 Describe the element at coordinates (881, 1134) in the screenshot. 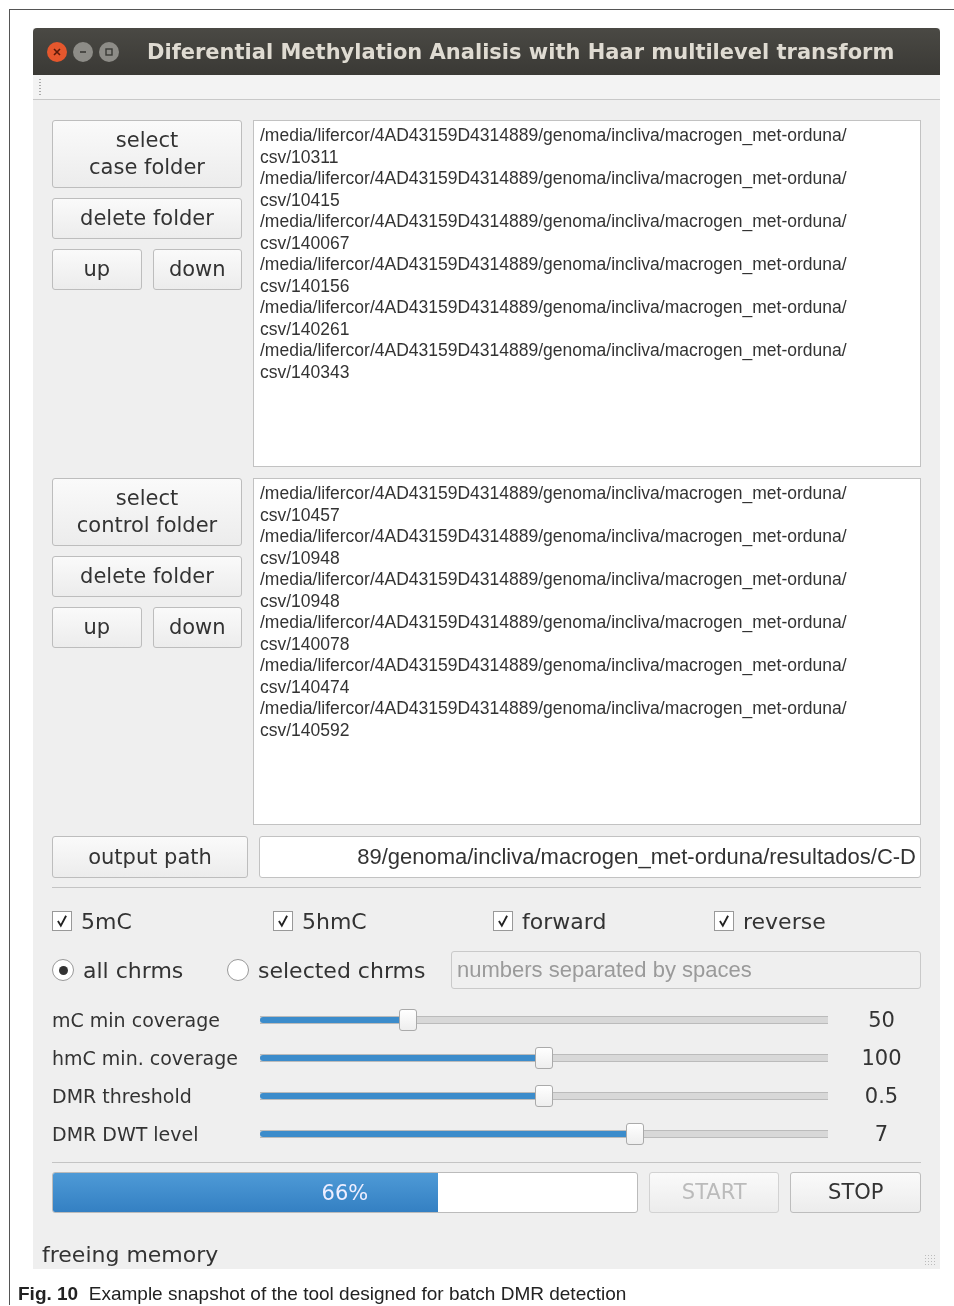

I see `slider-value: 7` at that location.